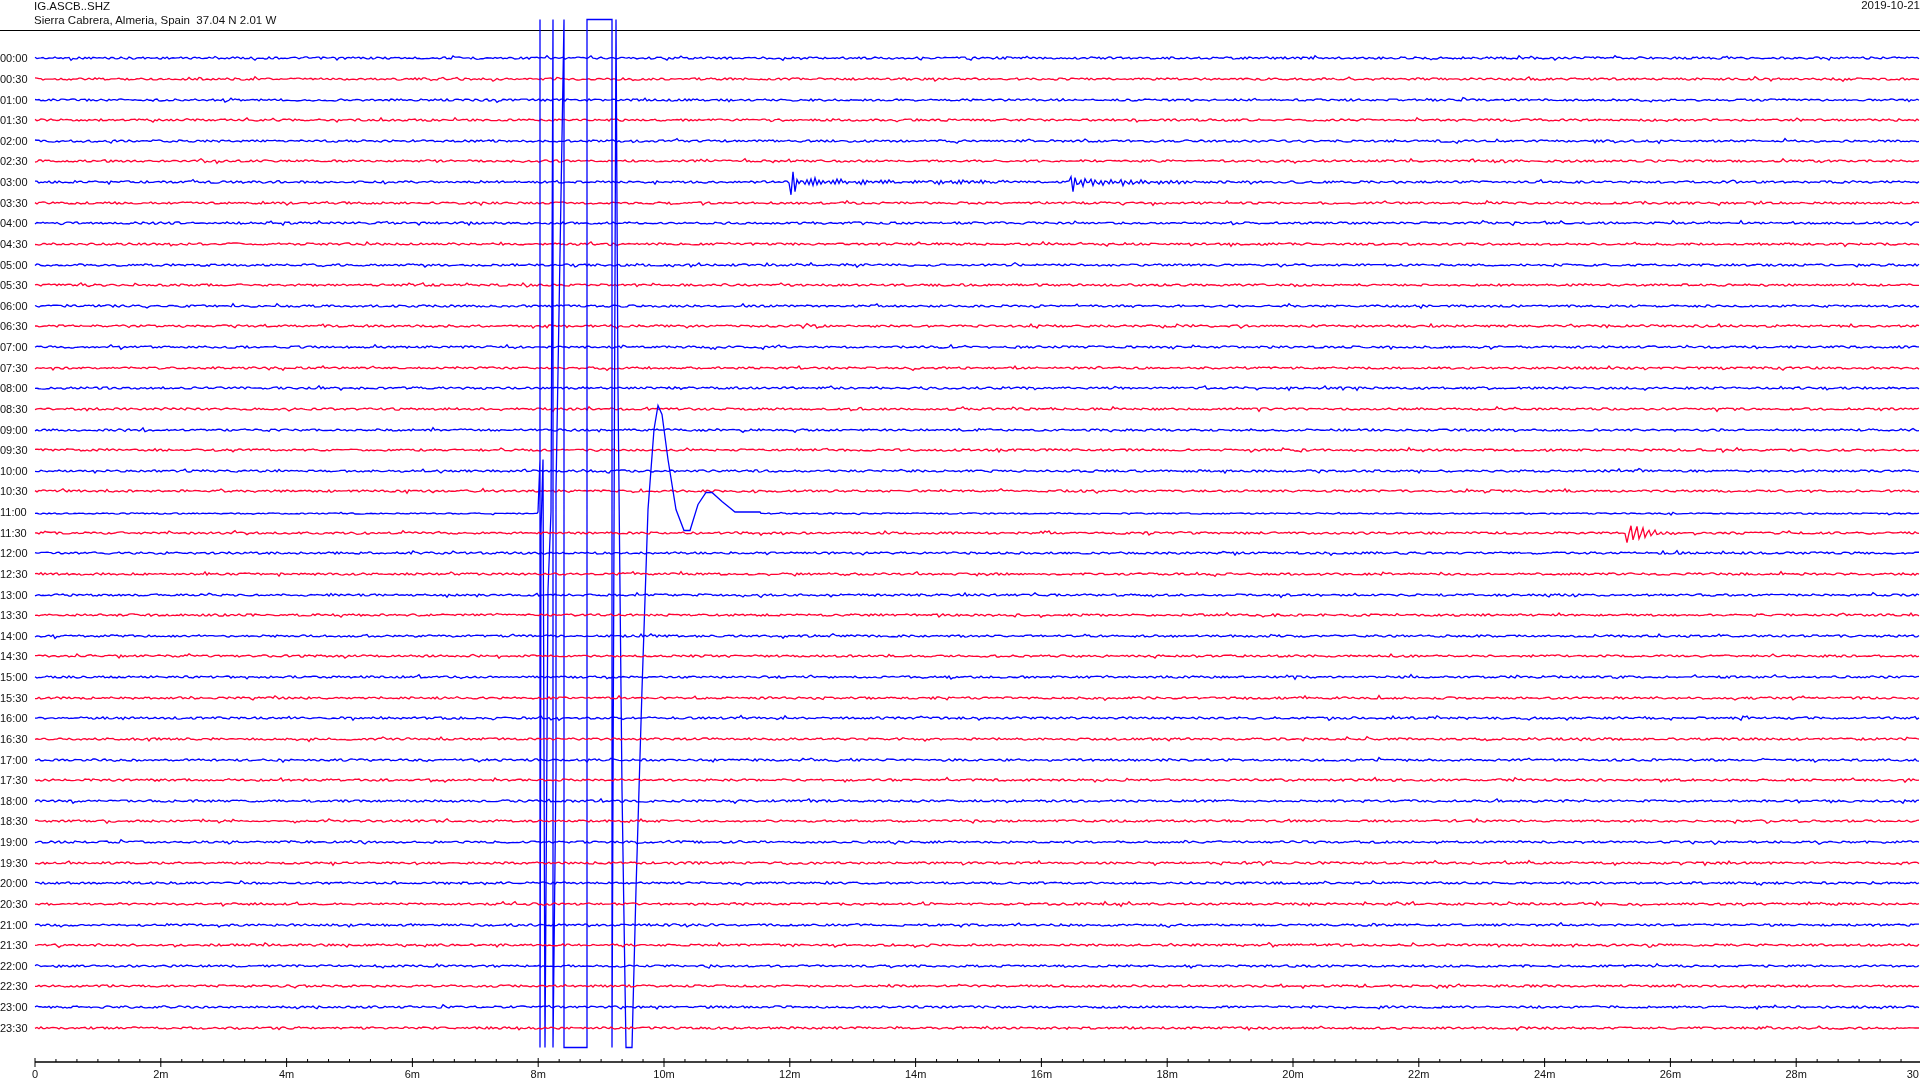 Image resolution: width=1920 pixels, height=1080 pixels. I want to click on trace-time-label: 12:00, so click(14, 553).